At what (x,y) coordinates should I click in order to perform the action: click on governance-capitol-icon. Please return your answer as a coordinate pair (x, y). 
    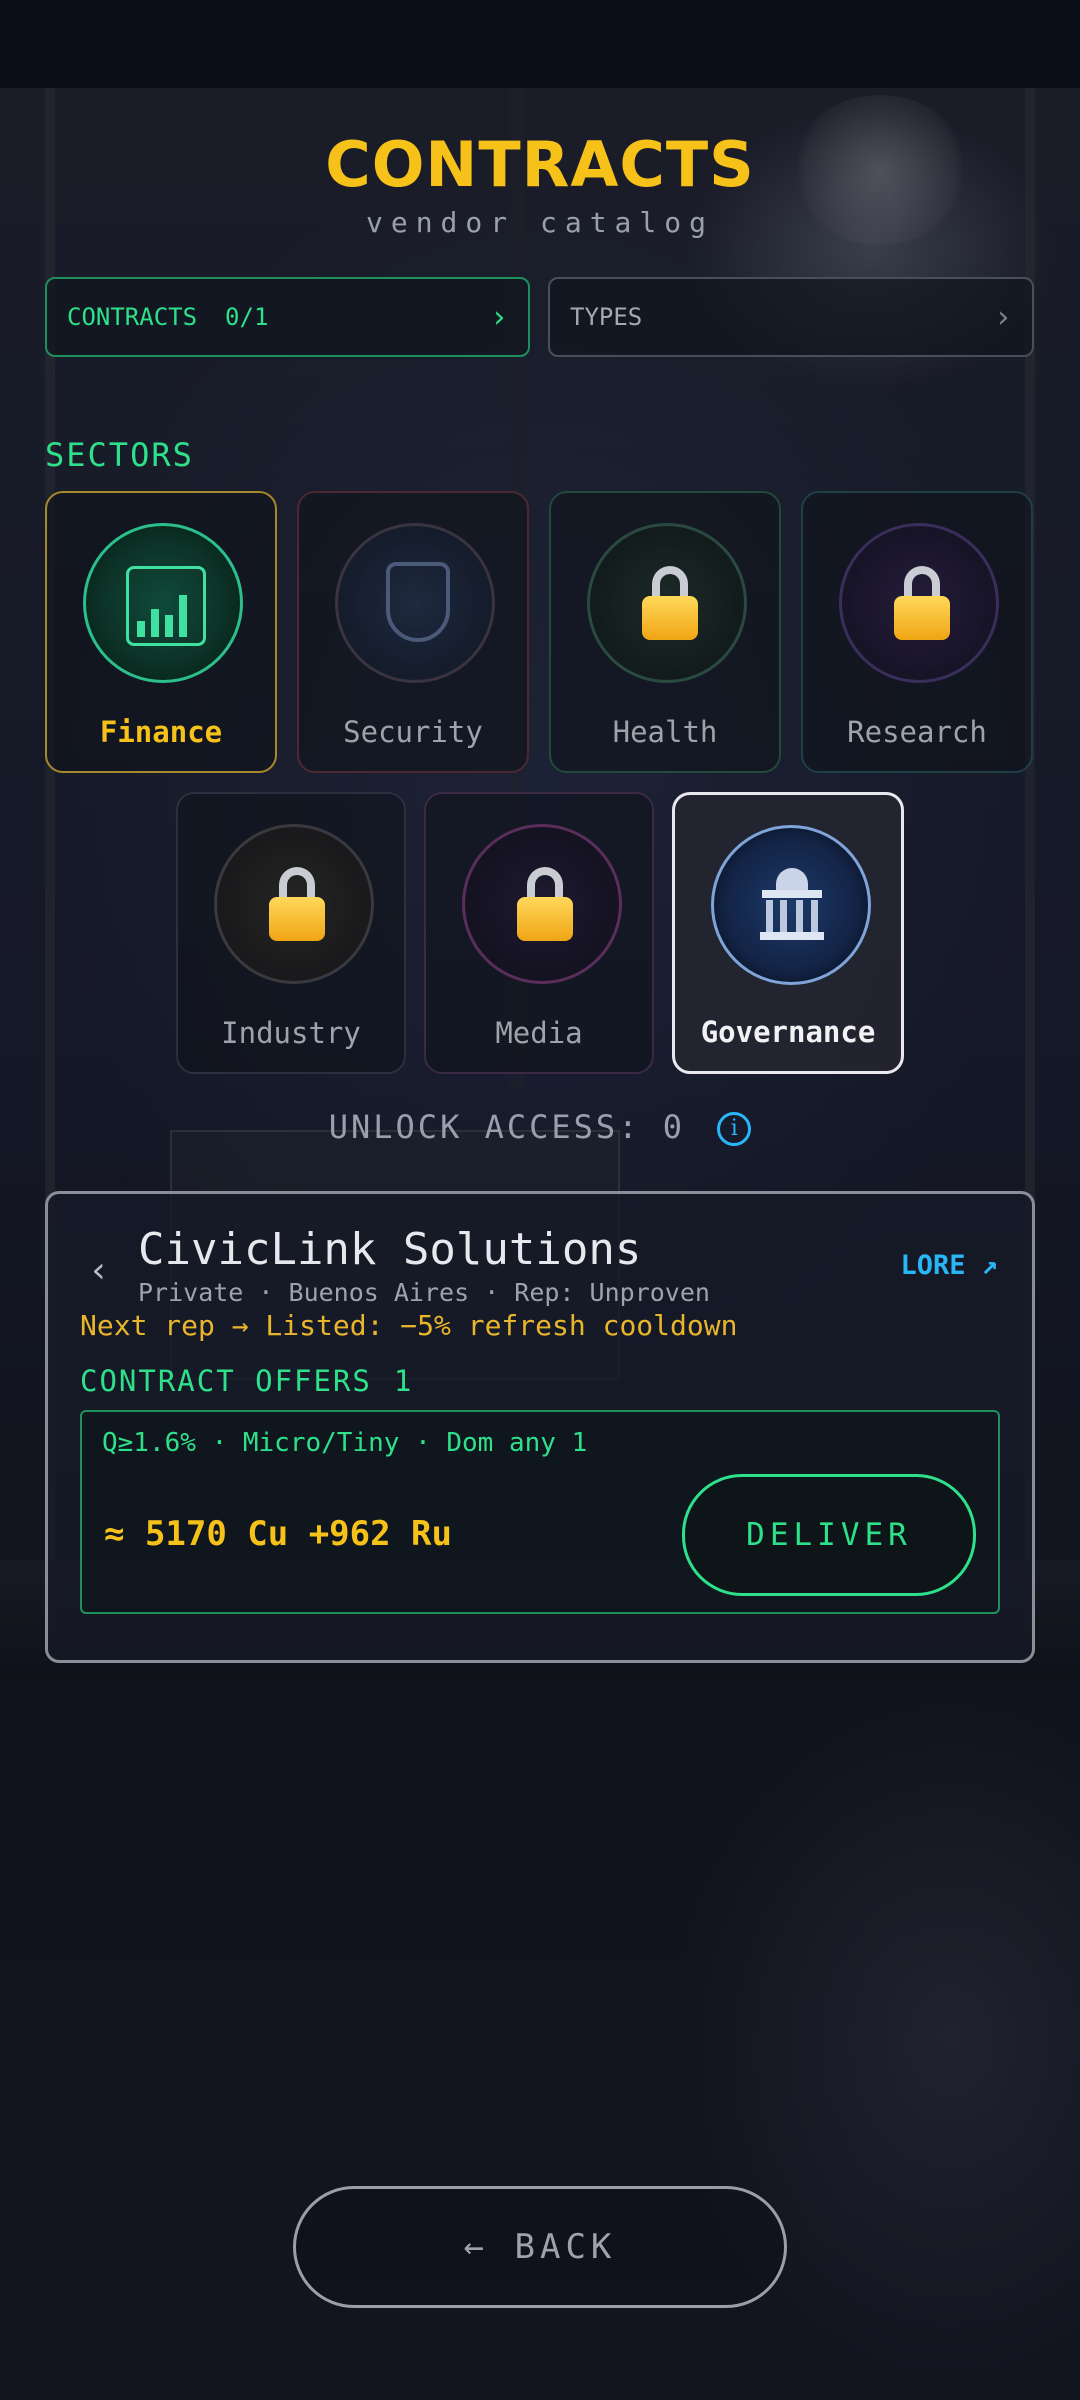
    Looking at the image, I should click on (791, 905).